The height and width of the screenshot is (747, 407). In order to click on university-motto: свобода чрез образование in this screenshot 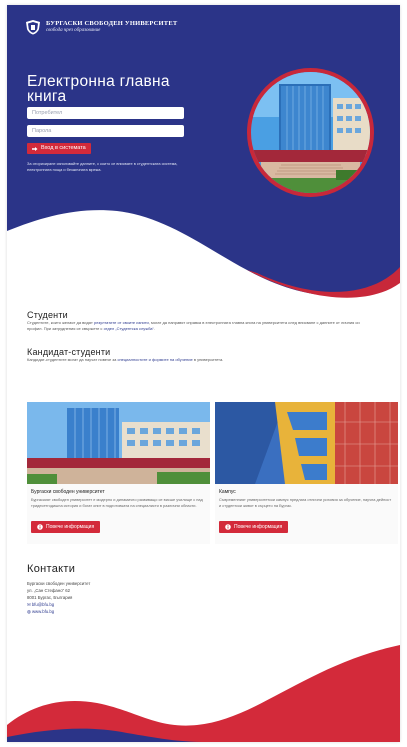, I will do `click(73, 30)`.